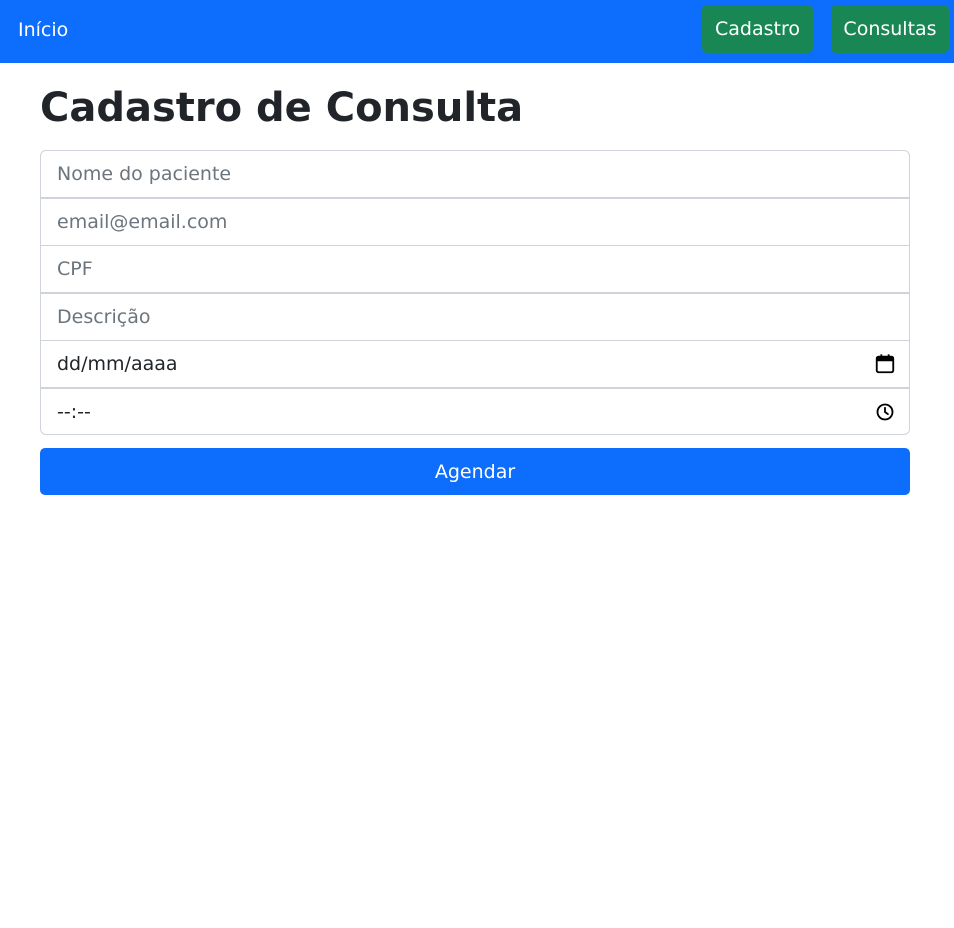 The height and width of the screenshot is (928, 954). What do you see at coordinates (890, 29) in the screenshot?
I see `nav-consultas-button: Consultas` at bounding box center [890, 29].